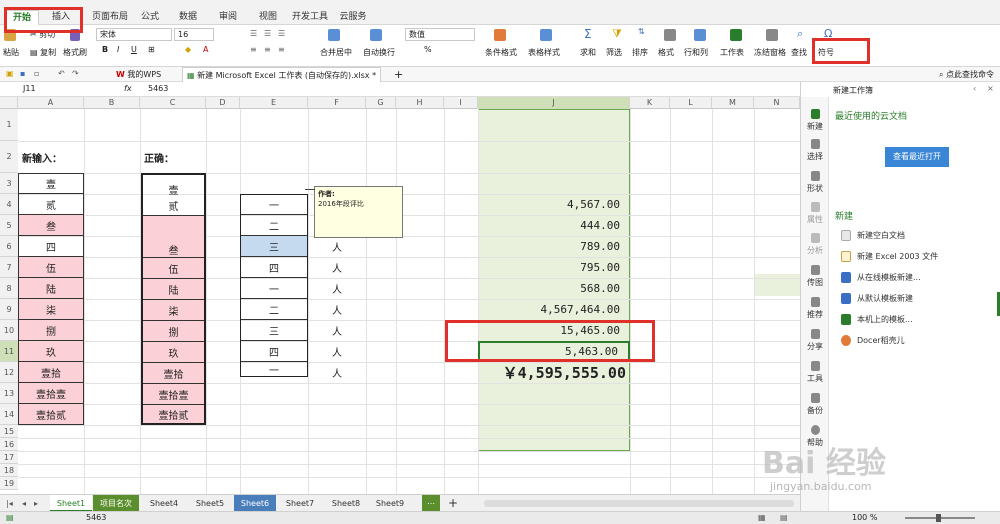  Describe the element at coordinates (337, 309) in the screenshot. I see `cell-f9: 人` at that location.